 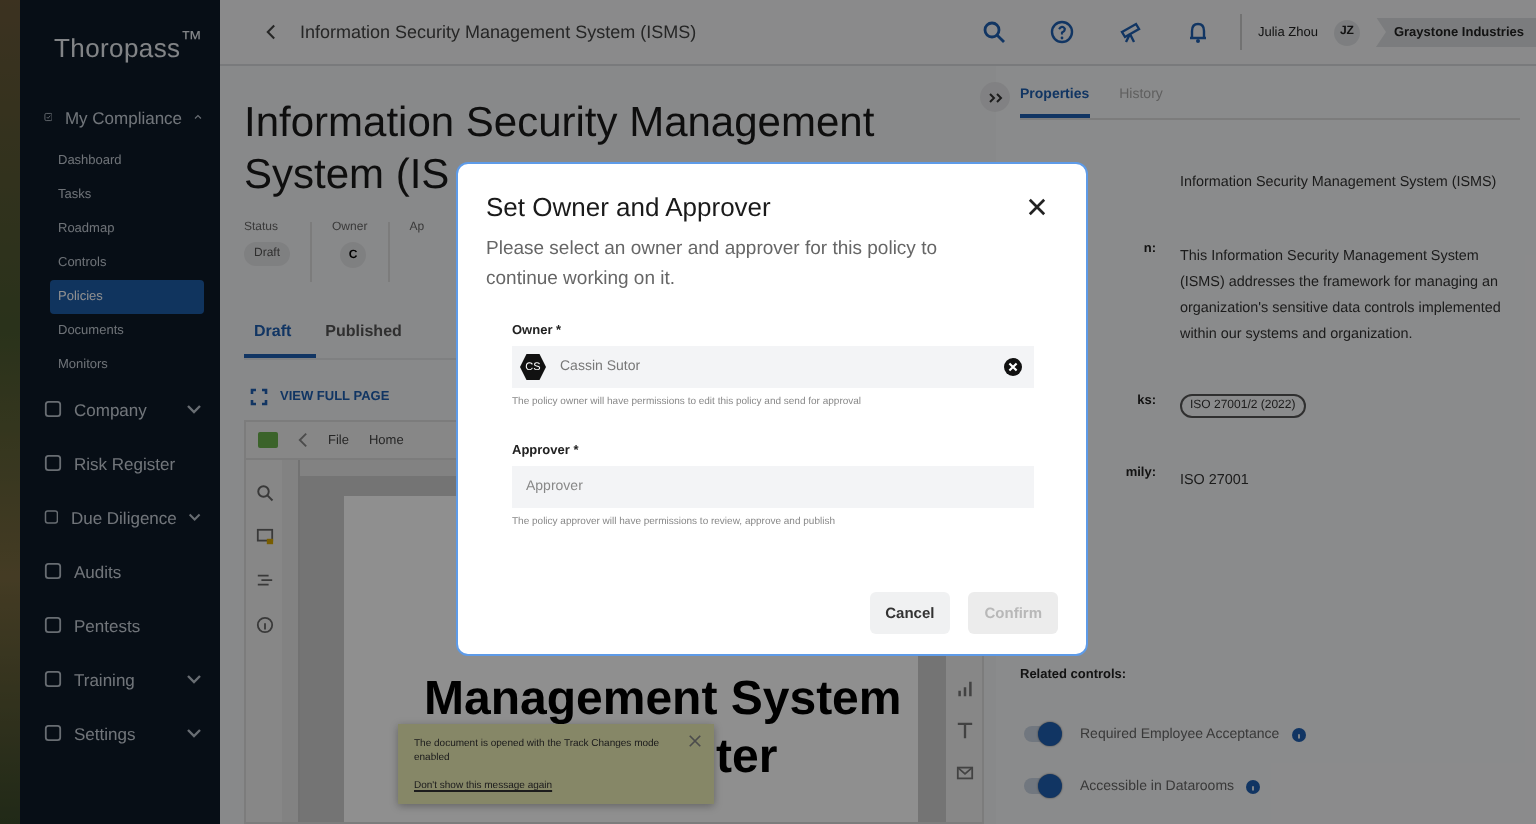 I want to click on clear-icon, so click(x=1013, y=367).